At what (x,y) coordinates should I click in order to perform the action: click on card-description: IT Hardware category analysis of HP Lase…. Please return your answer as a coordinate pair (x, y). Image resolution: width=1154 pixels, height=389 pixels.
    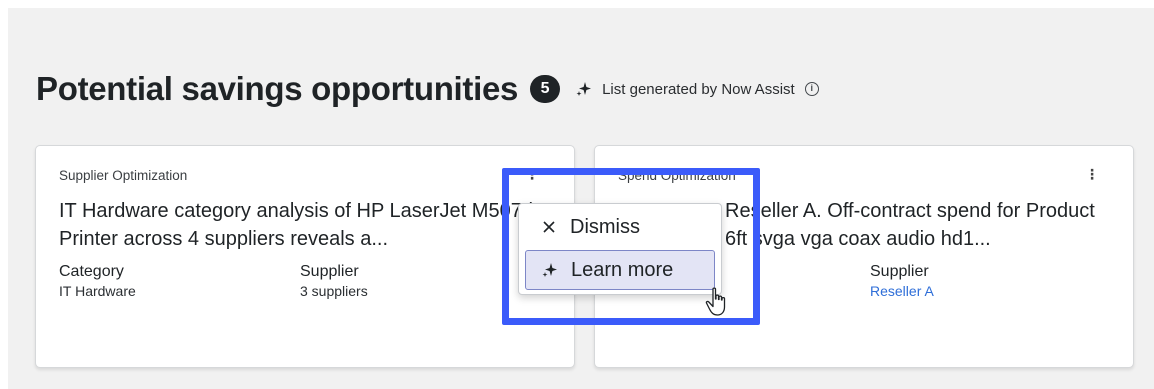
    Looking at the image, I should click on (302, 225).